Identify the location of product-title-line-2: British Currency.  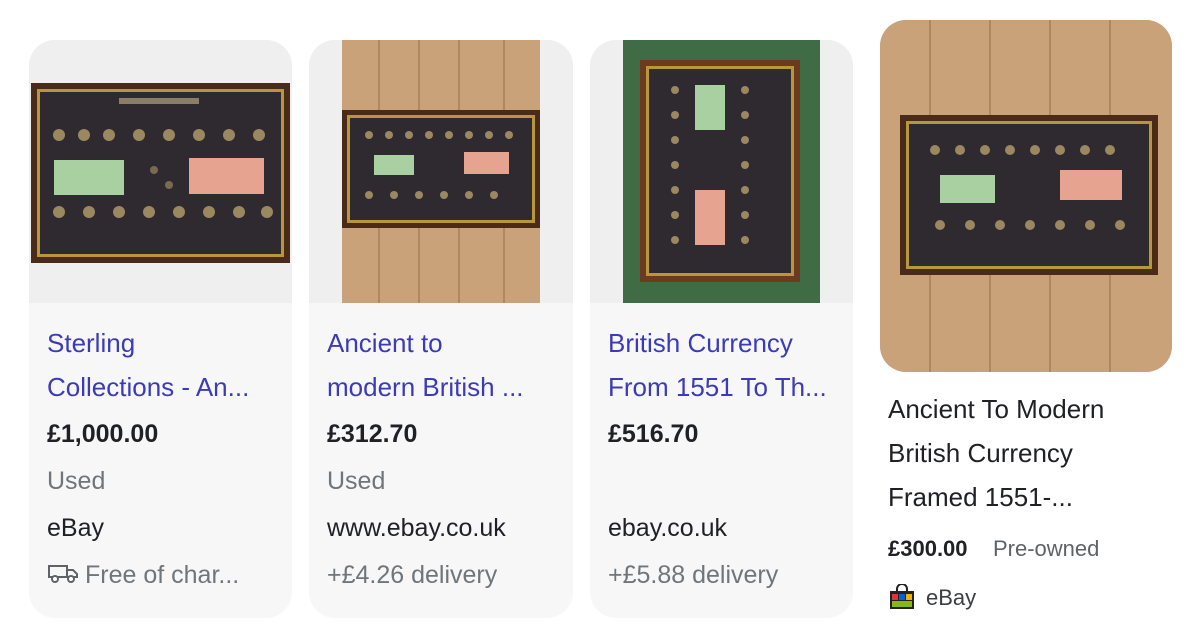
(980, 453).